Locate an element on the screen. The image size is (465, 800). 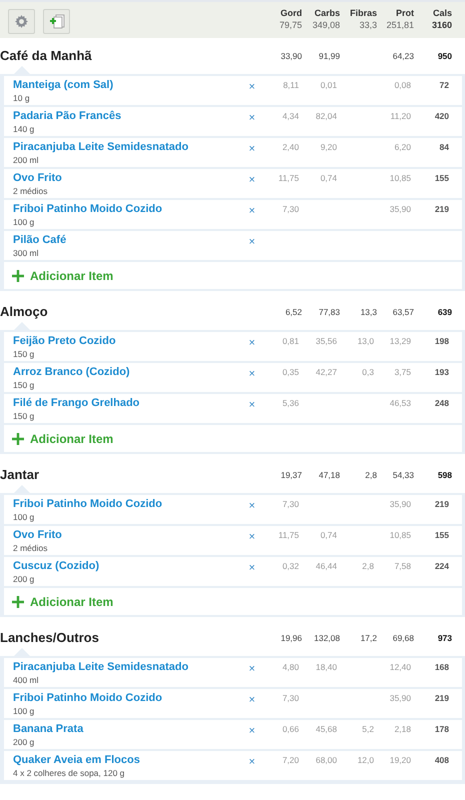
settings-button is located at coordinates (21, 21).